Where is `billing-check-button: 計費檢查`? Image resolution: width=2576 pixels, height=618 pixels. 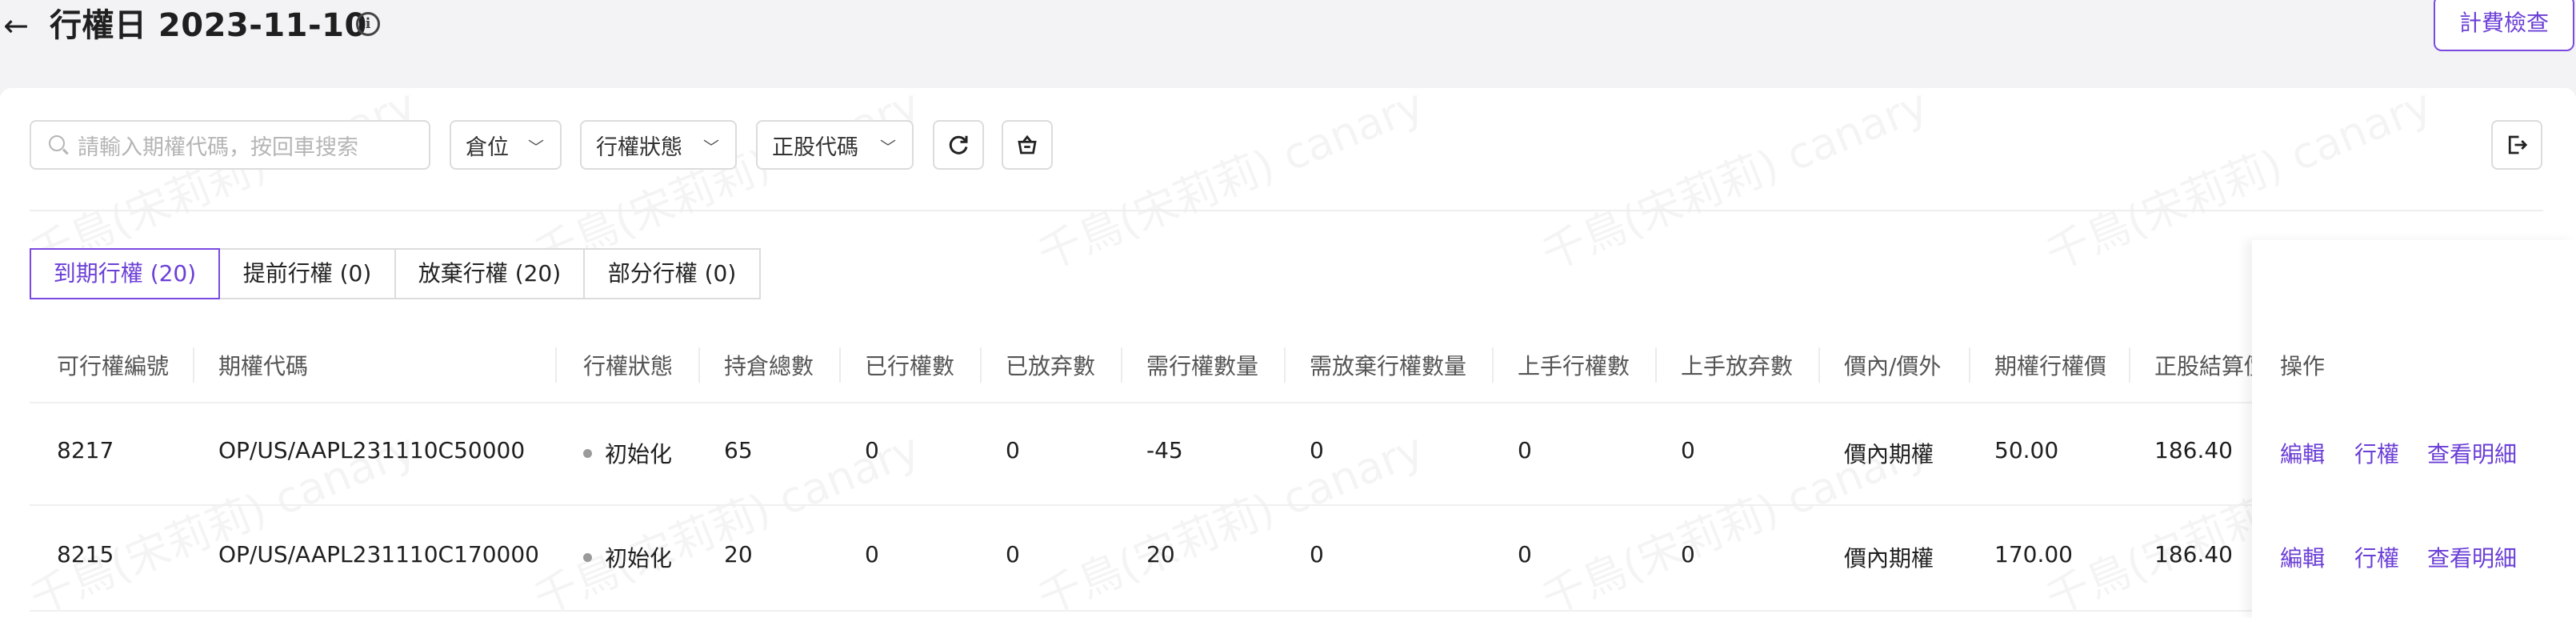
billing-check-button: 計費檢查 is located at coordinates (2504, 25).